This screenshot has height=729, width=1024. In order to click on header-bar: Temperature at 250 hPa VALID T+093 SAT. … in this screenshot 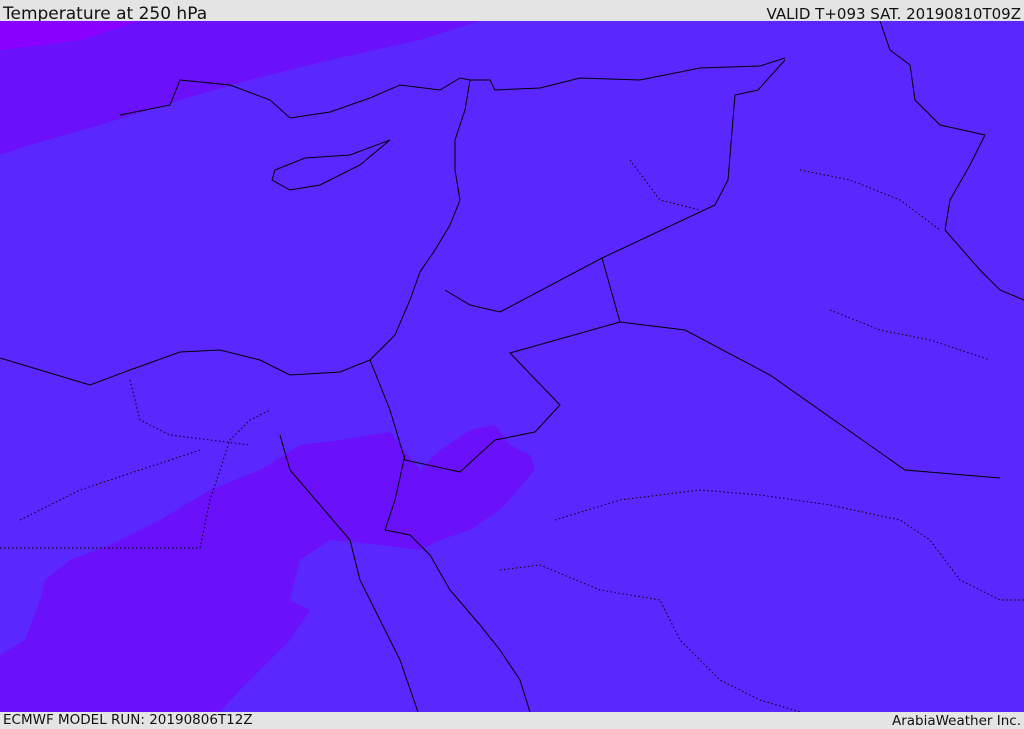, I will do `click(512, 12)`.